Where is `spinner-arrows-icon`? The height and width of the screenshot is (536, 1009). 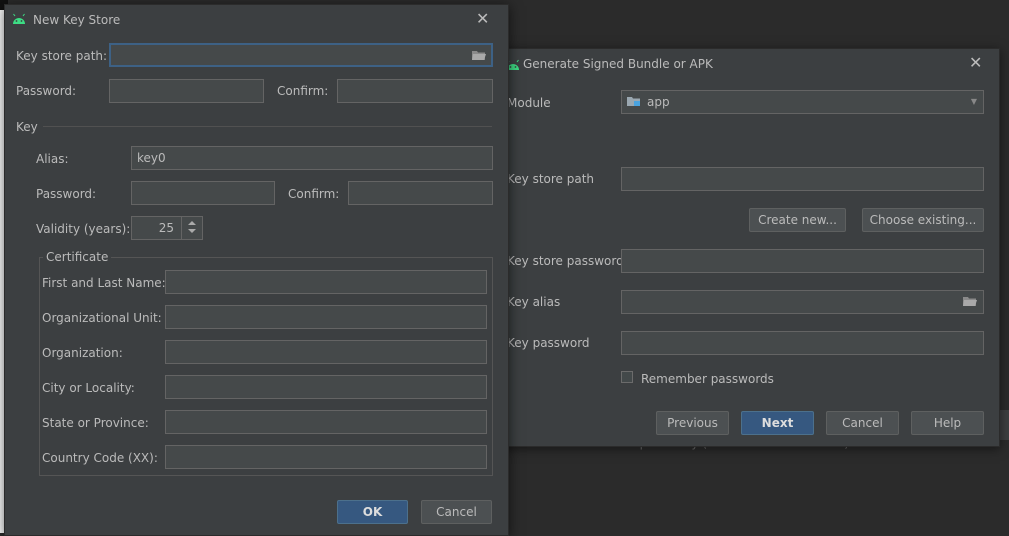 spinner-arrows-icon is located at coordinates (191, 228).